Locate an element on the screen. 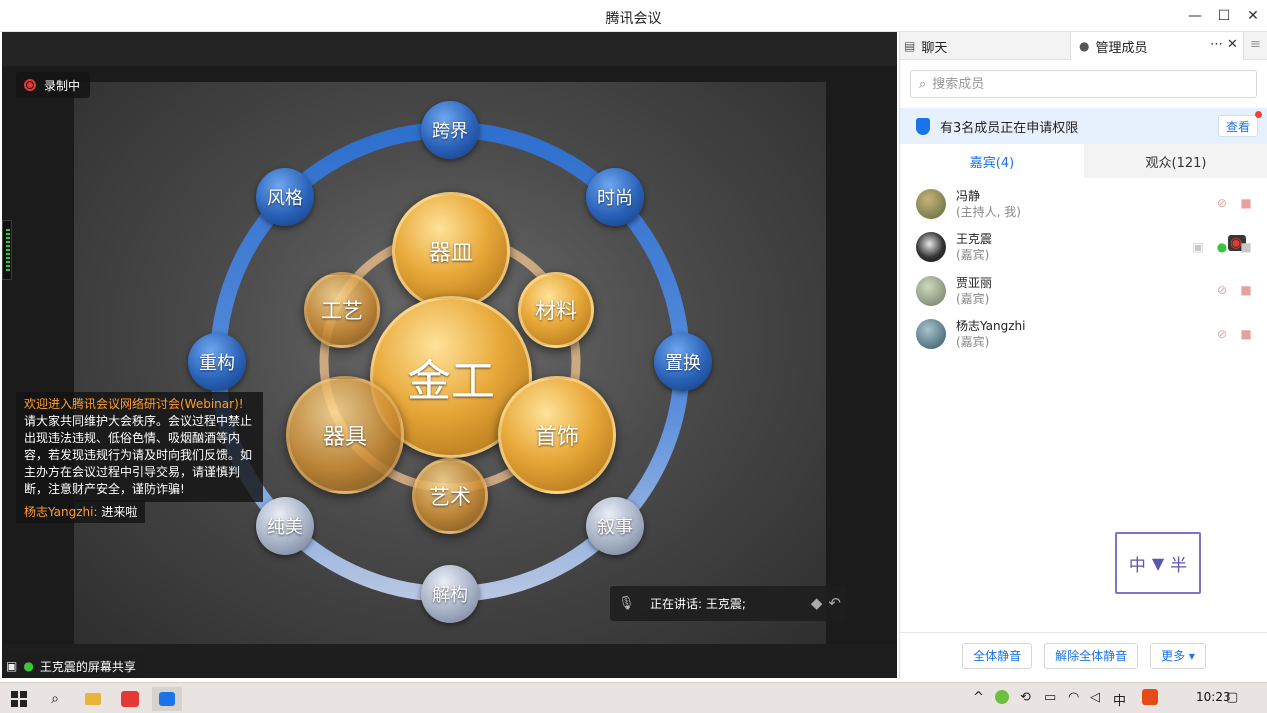 The image size is (1267, 713). view-permission-button: 查看 is located at coordinates (1238, 126).